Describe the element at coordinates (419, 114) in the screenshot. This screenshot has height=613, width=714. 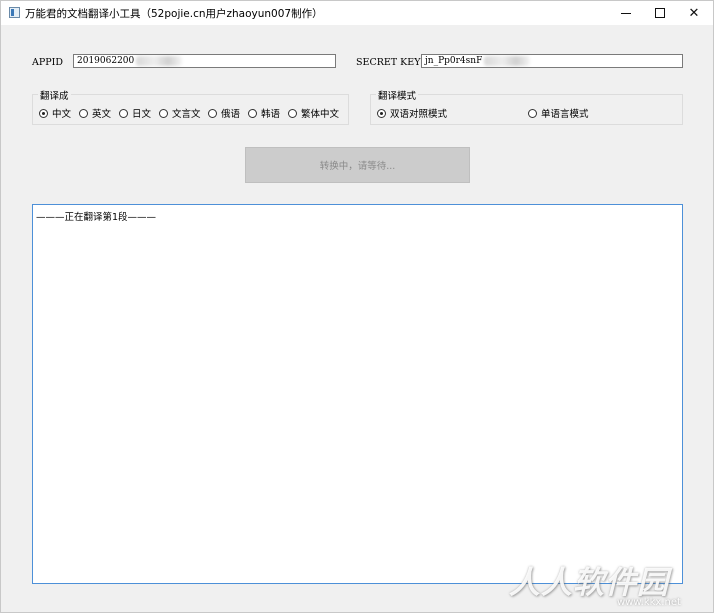
I see `radio-label: 双语对照模式` at that location.